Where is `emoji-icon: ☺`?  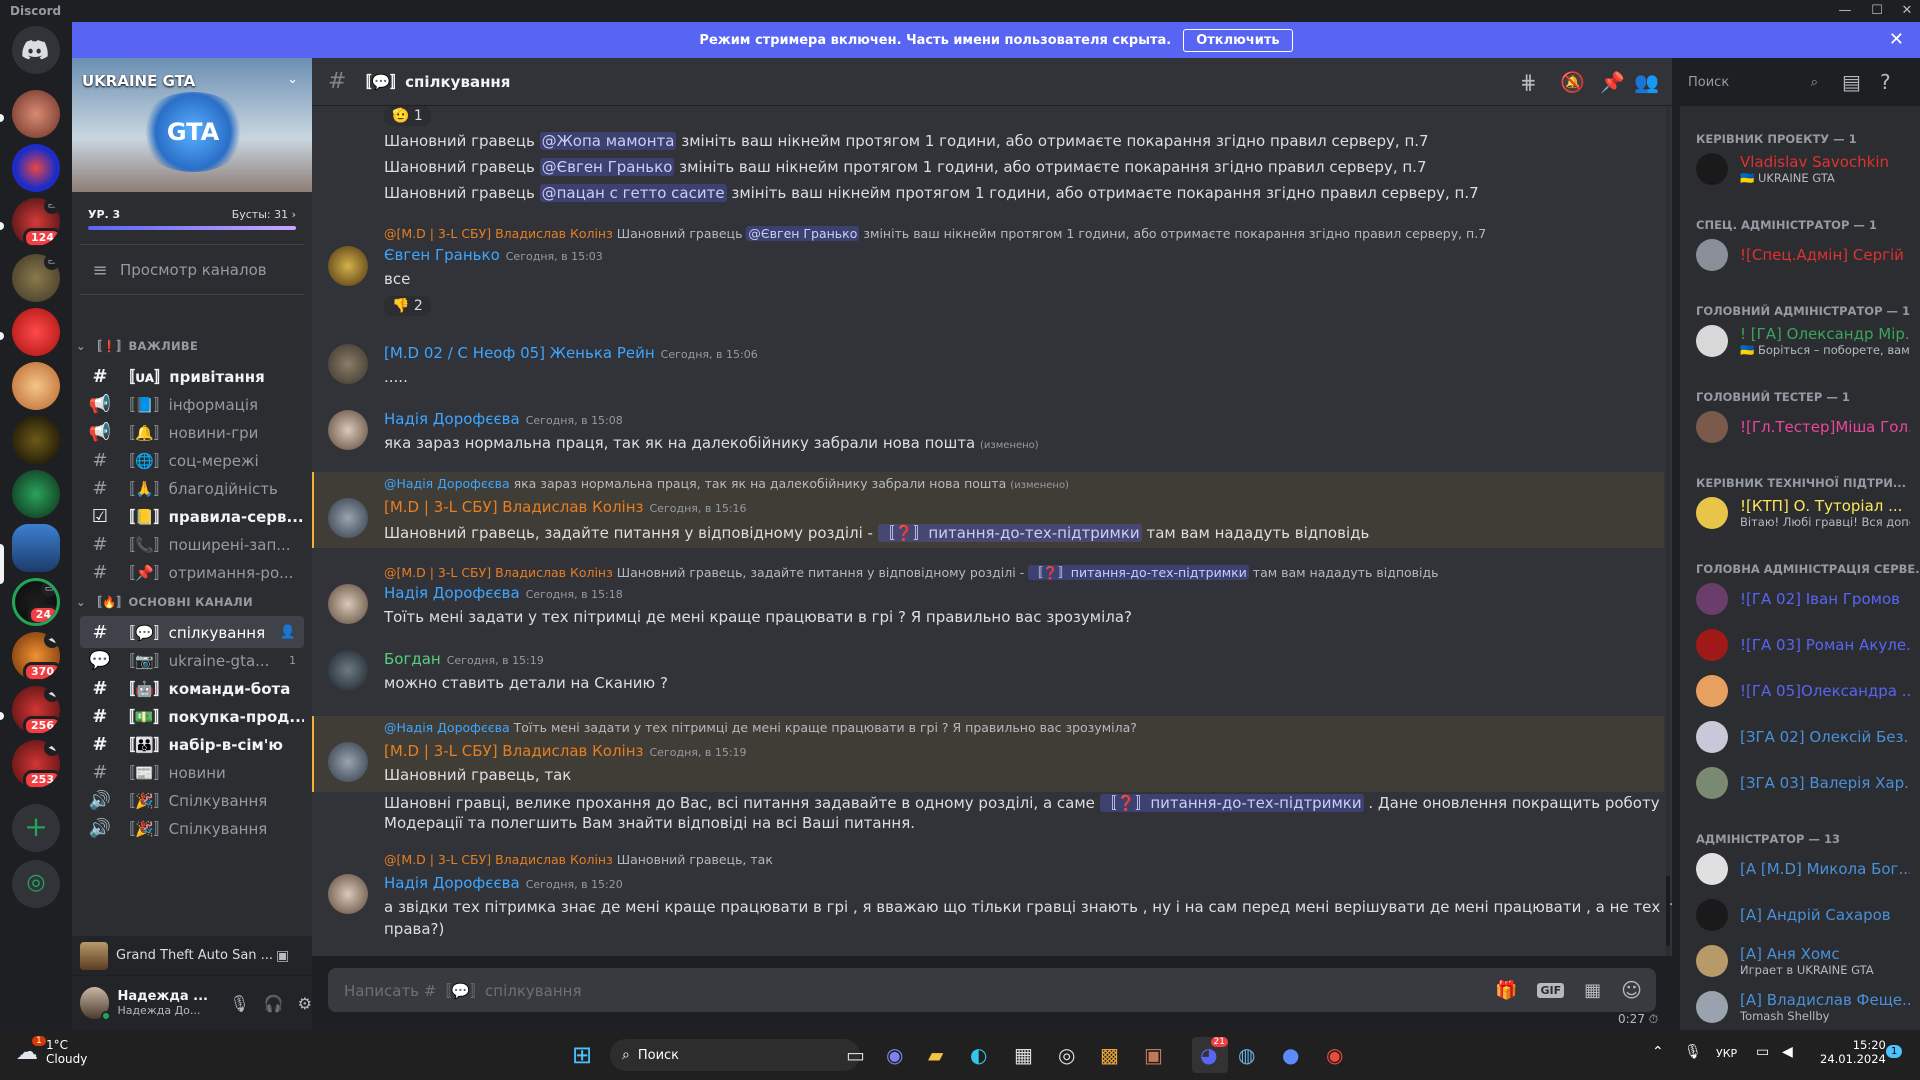 emoji-icon: ☺ is located at coordinates (1631, 990).